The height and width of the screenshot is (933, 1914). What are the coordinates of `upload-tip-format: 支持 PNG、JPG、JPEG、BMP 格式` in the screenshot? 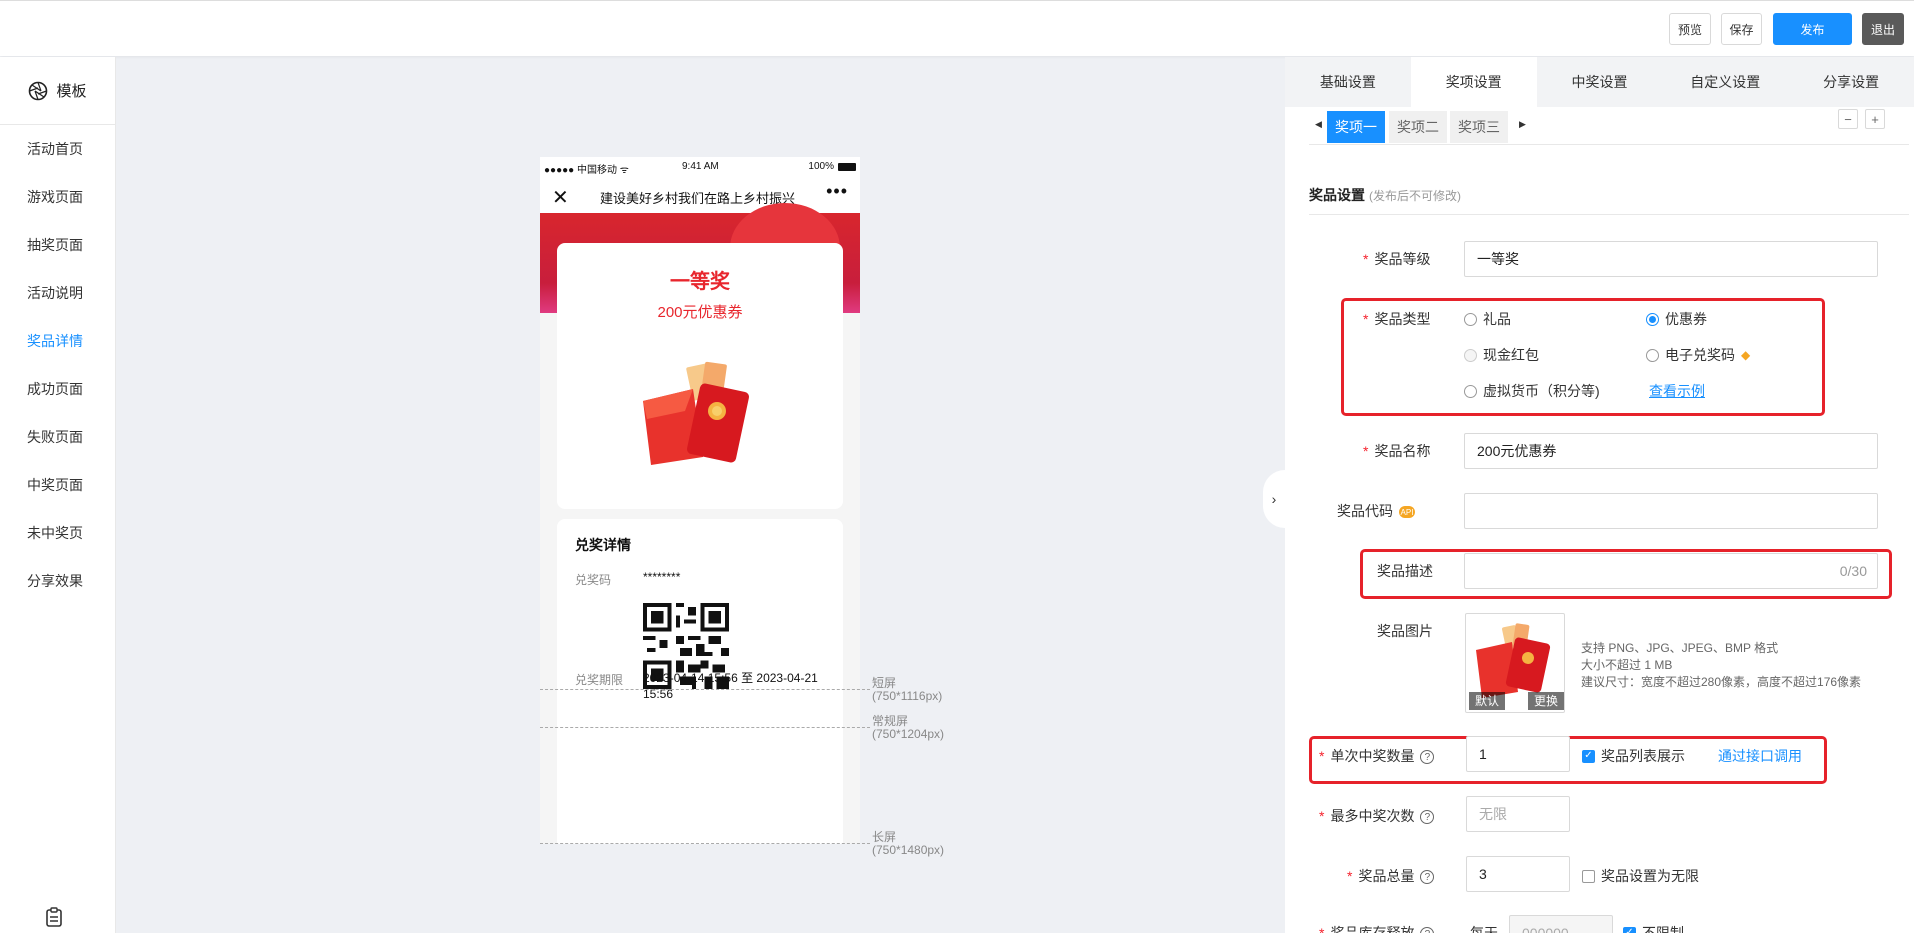 It's located at (1680, 648).